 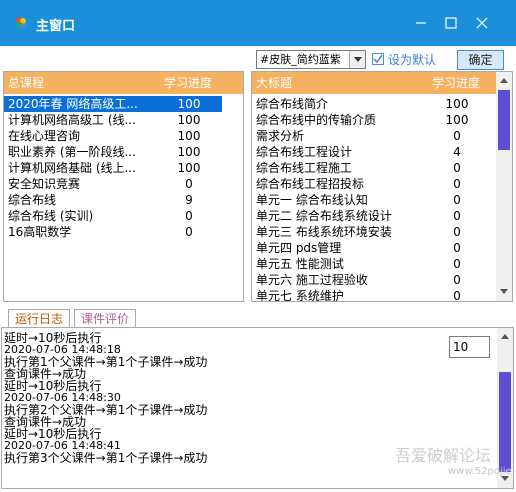 I want to click on header-course: 总课程, so click(x=26, y=83).